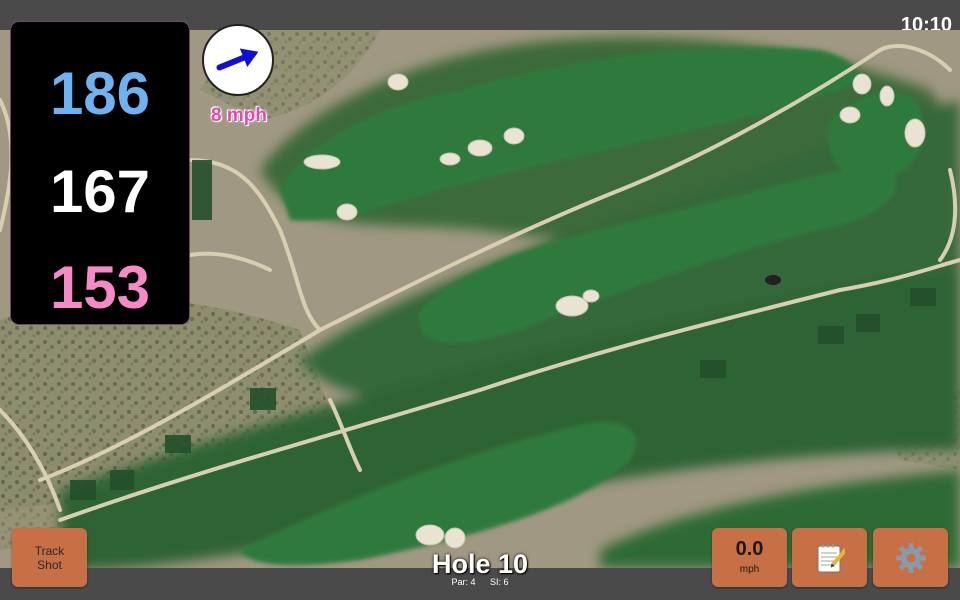 The height and width of the screenshot is (600, 960). What do you see at coordinates (499, 582) in the screenshot?
I see `stroke-index-label: SI: 6` at bounding box center [499, 582].